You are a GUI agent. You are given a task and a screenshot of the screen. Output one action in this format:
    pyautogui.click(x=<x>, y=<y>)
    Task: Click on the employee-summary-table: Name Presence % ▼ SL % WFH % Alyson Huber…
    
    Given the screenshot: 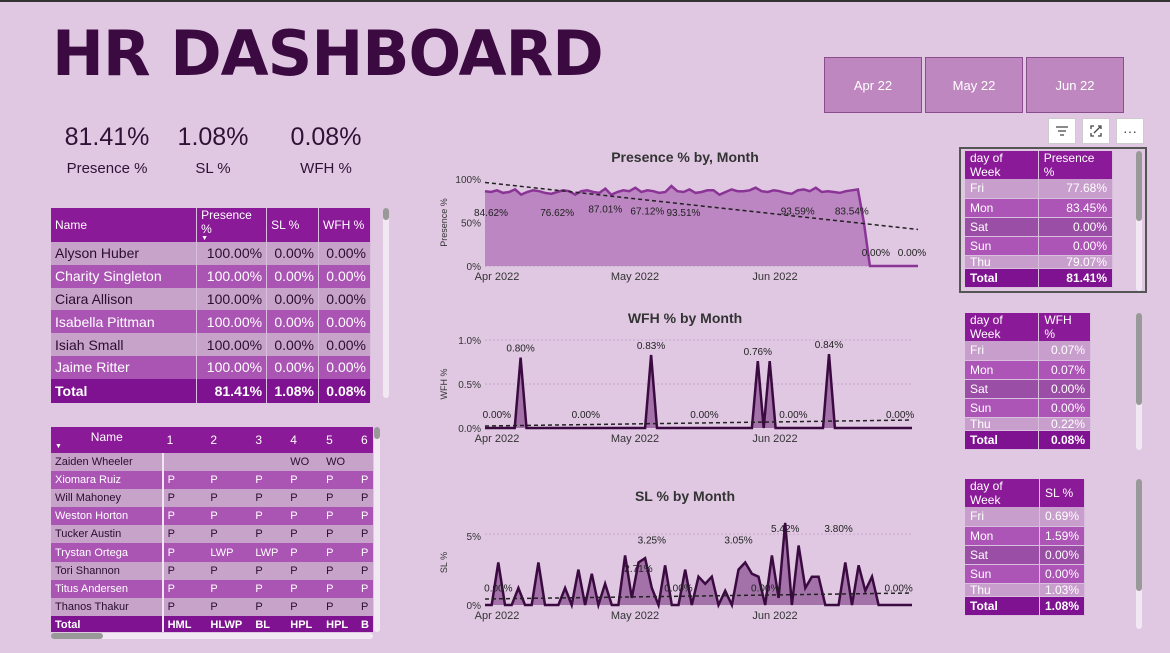 What is the action you would take?
    pyautogui.click(x=211, y=305)
    